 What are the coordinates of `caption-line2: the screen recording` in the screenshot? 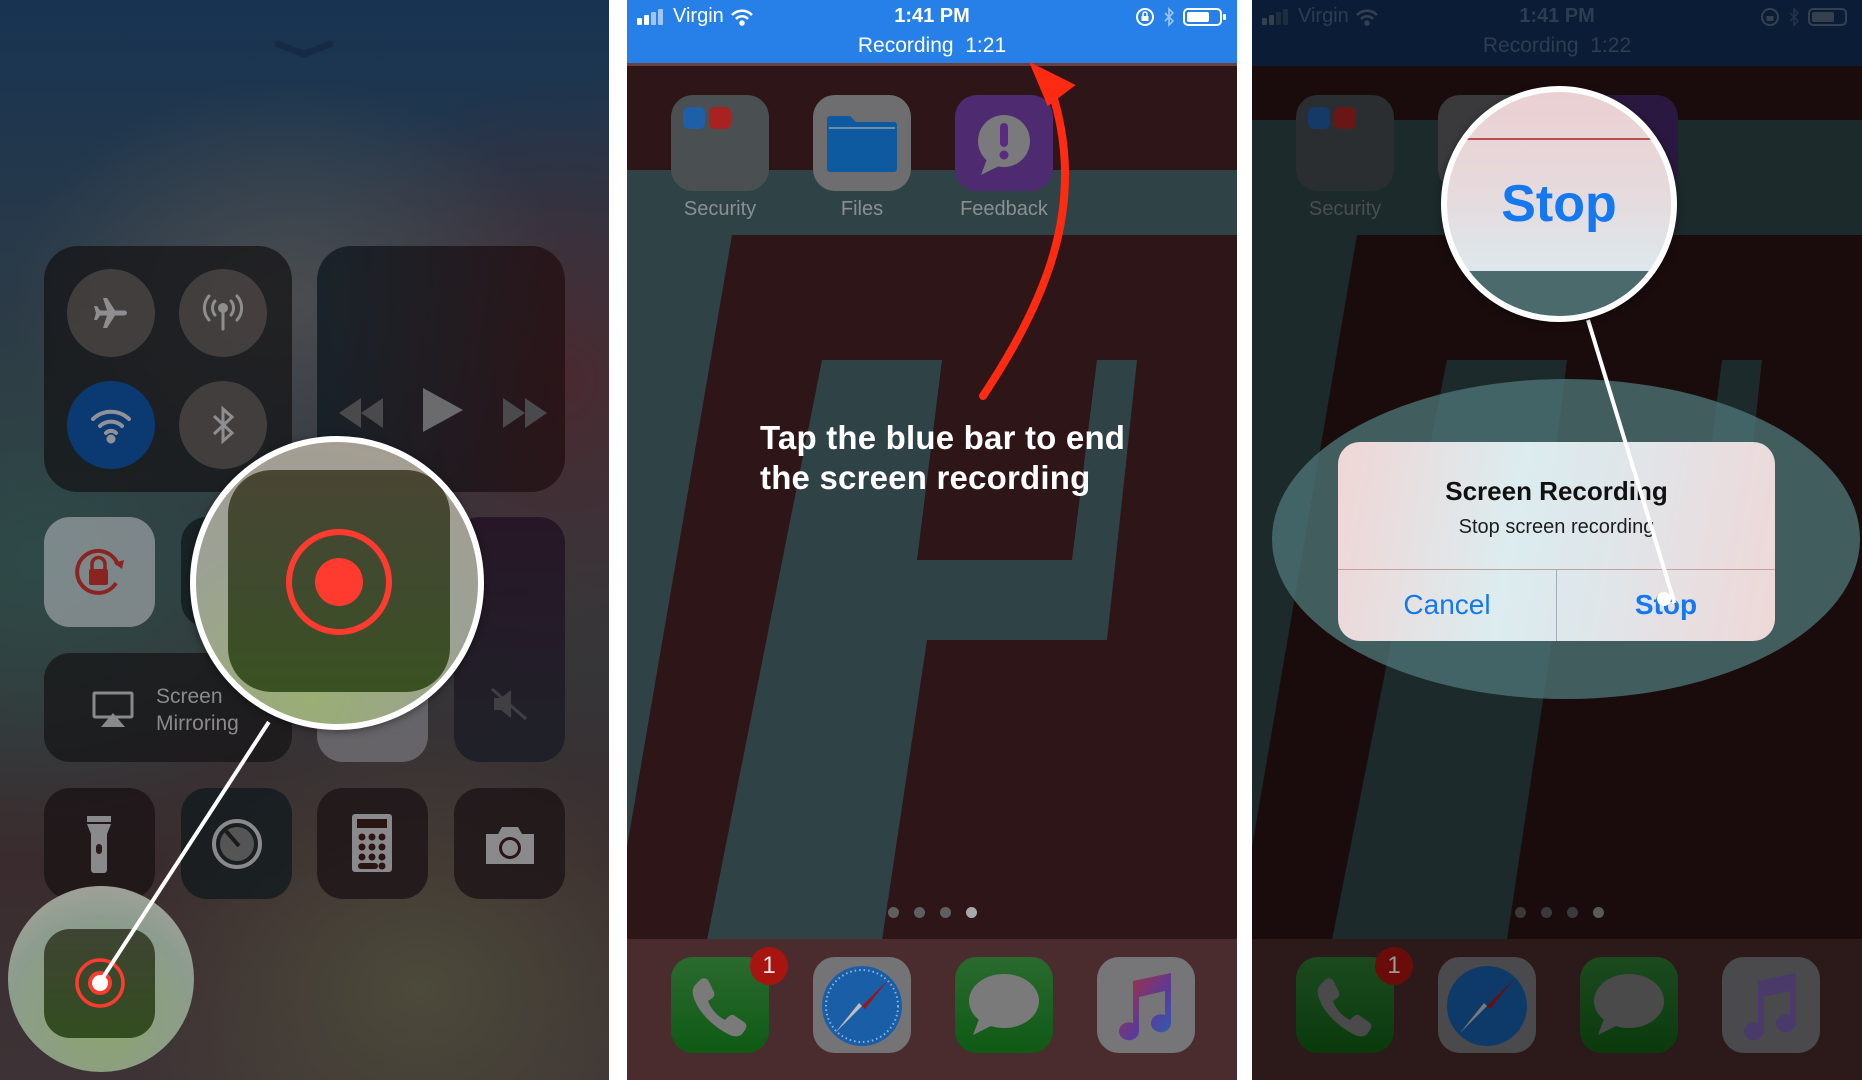 It's located at (925, 477).